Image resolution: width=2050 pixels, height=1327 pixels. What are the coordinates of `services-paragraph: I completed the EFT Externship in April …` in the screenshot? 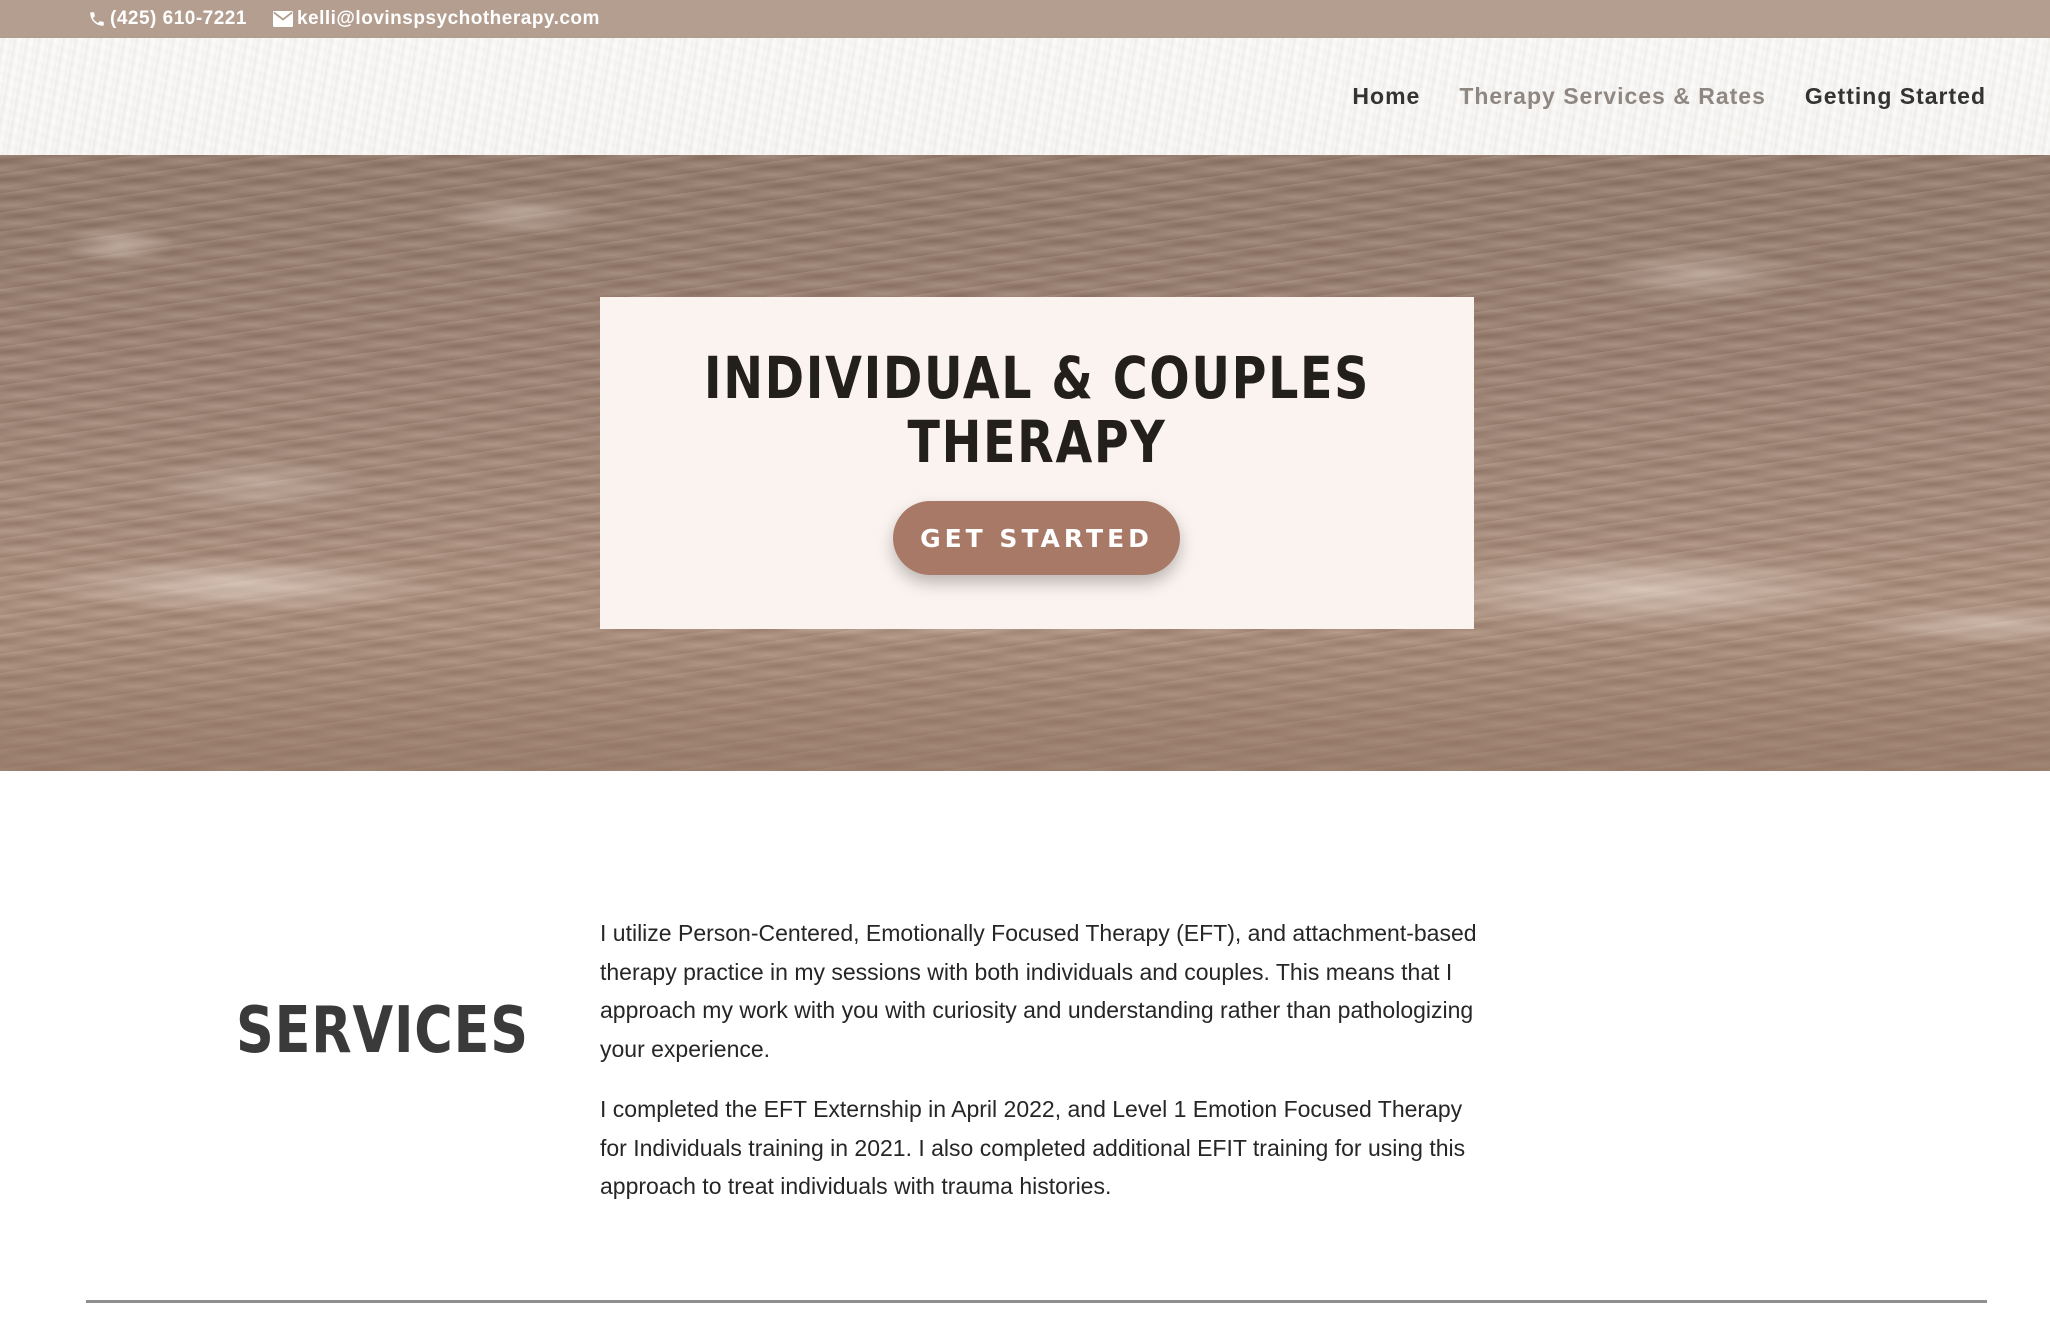 It's located at (1033, 1147).